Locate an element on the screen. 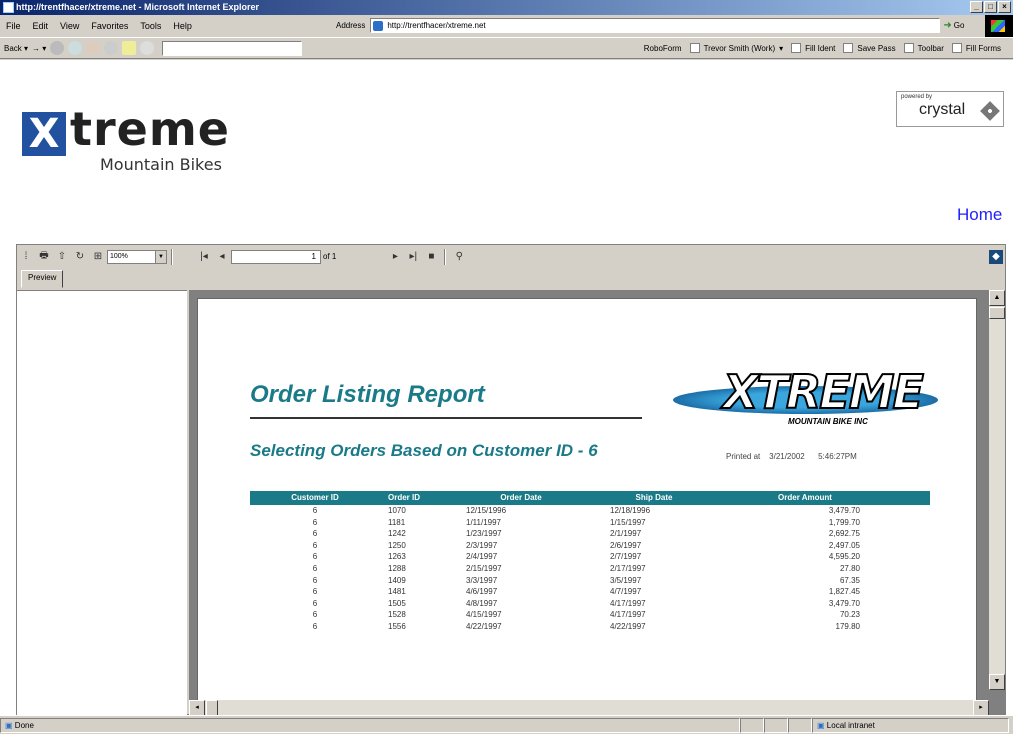  table-cell: 2/1/1997 is located at coordinates (626, 534).